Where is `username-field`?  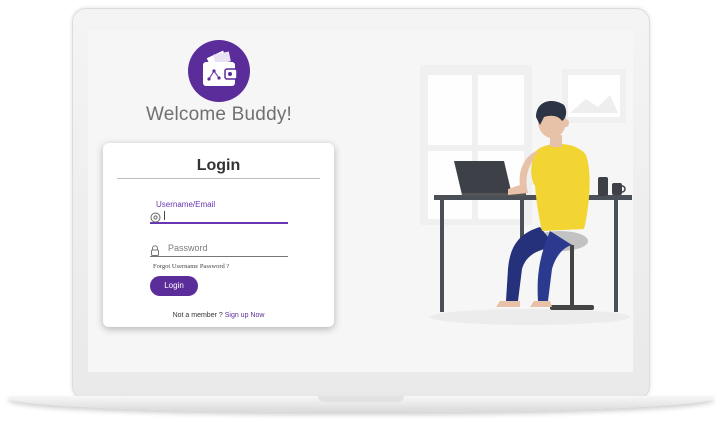 username-field is located at coordinates (219, 216).